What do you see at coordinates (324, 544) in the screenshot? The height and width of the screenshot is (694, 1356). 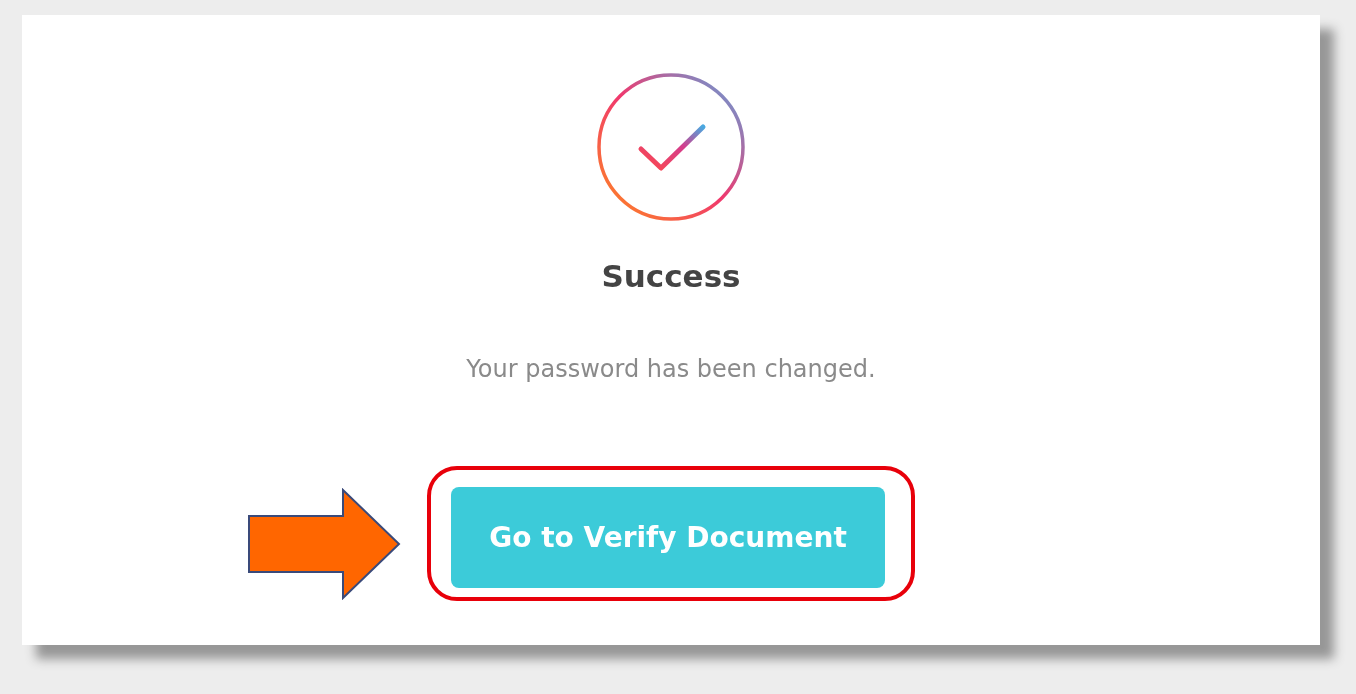 I see `arrow-icon` at bounding box center [324, 544].